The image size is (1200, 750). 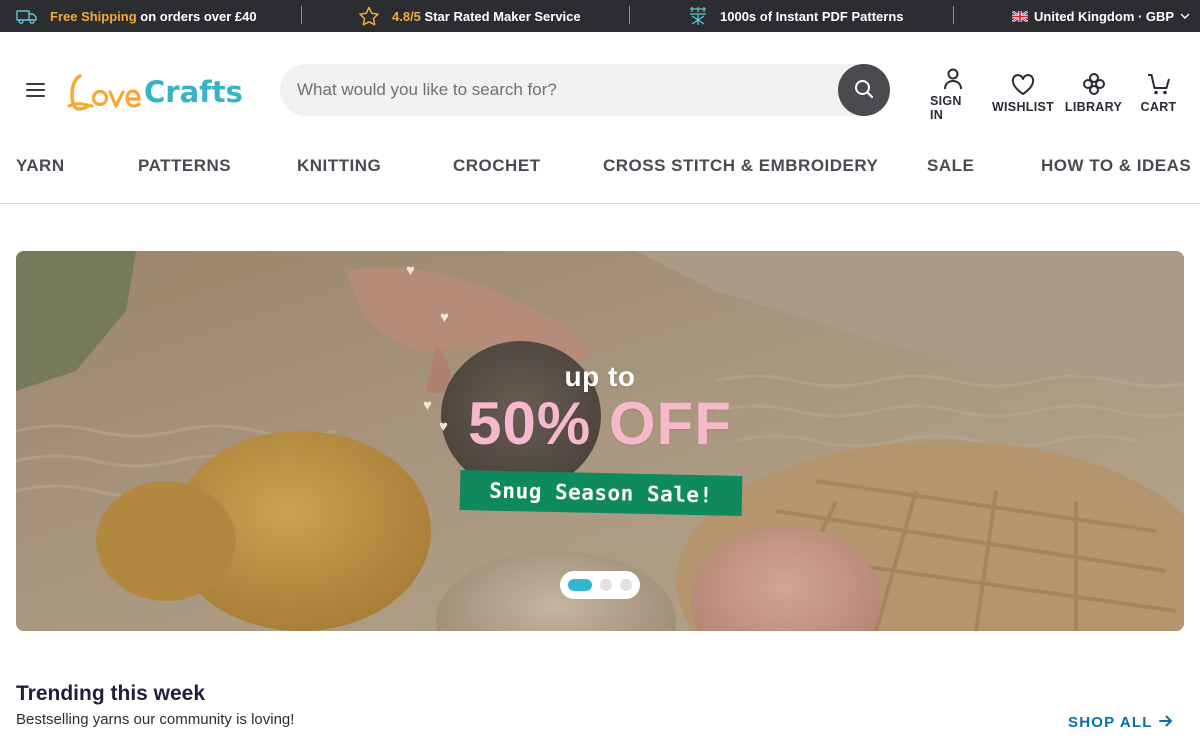 I want to click on sign-in-label: SIGN IN, so click(x=946, y=108).